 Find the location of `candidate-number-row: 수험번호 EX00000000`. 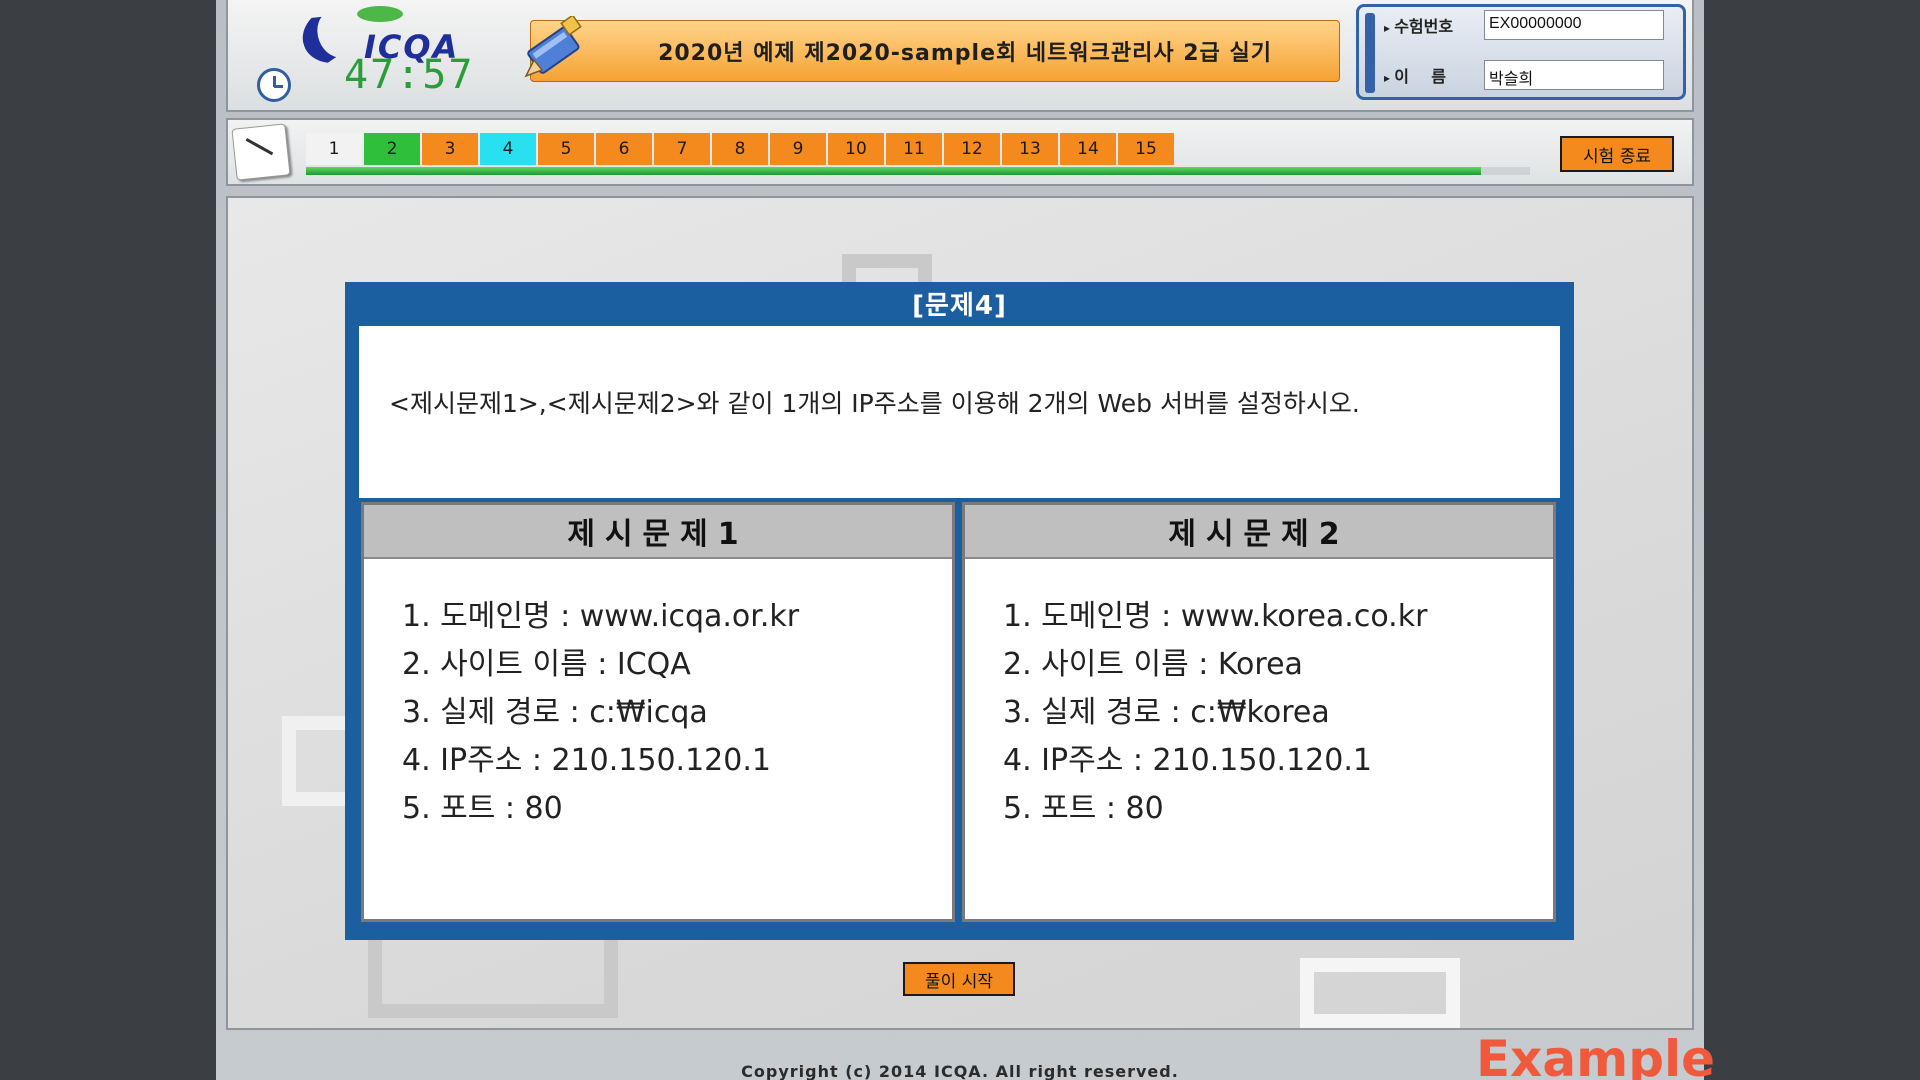

candidate-number-row: 수험번호 EX00000000 is located at coordinates (1524, 25).